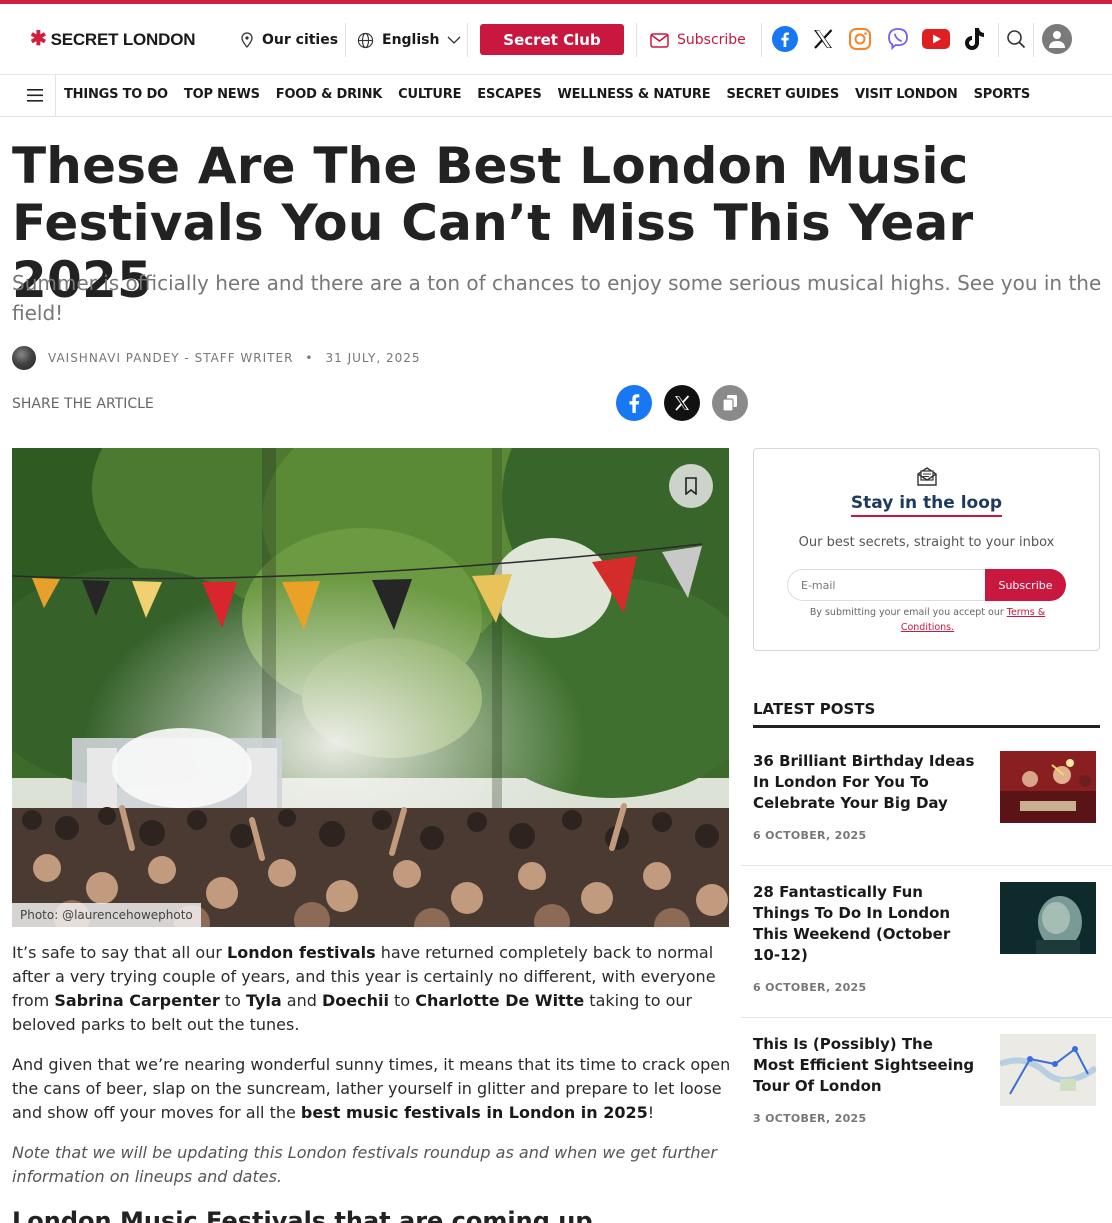 This screenshot has width=1112, height=1223. I want to click on nav-item-secret-guides: SECRET GUIDES, so click(782, 94).